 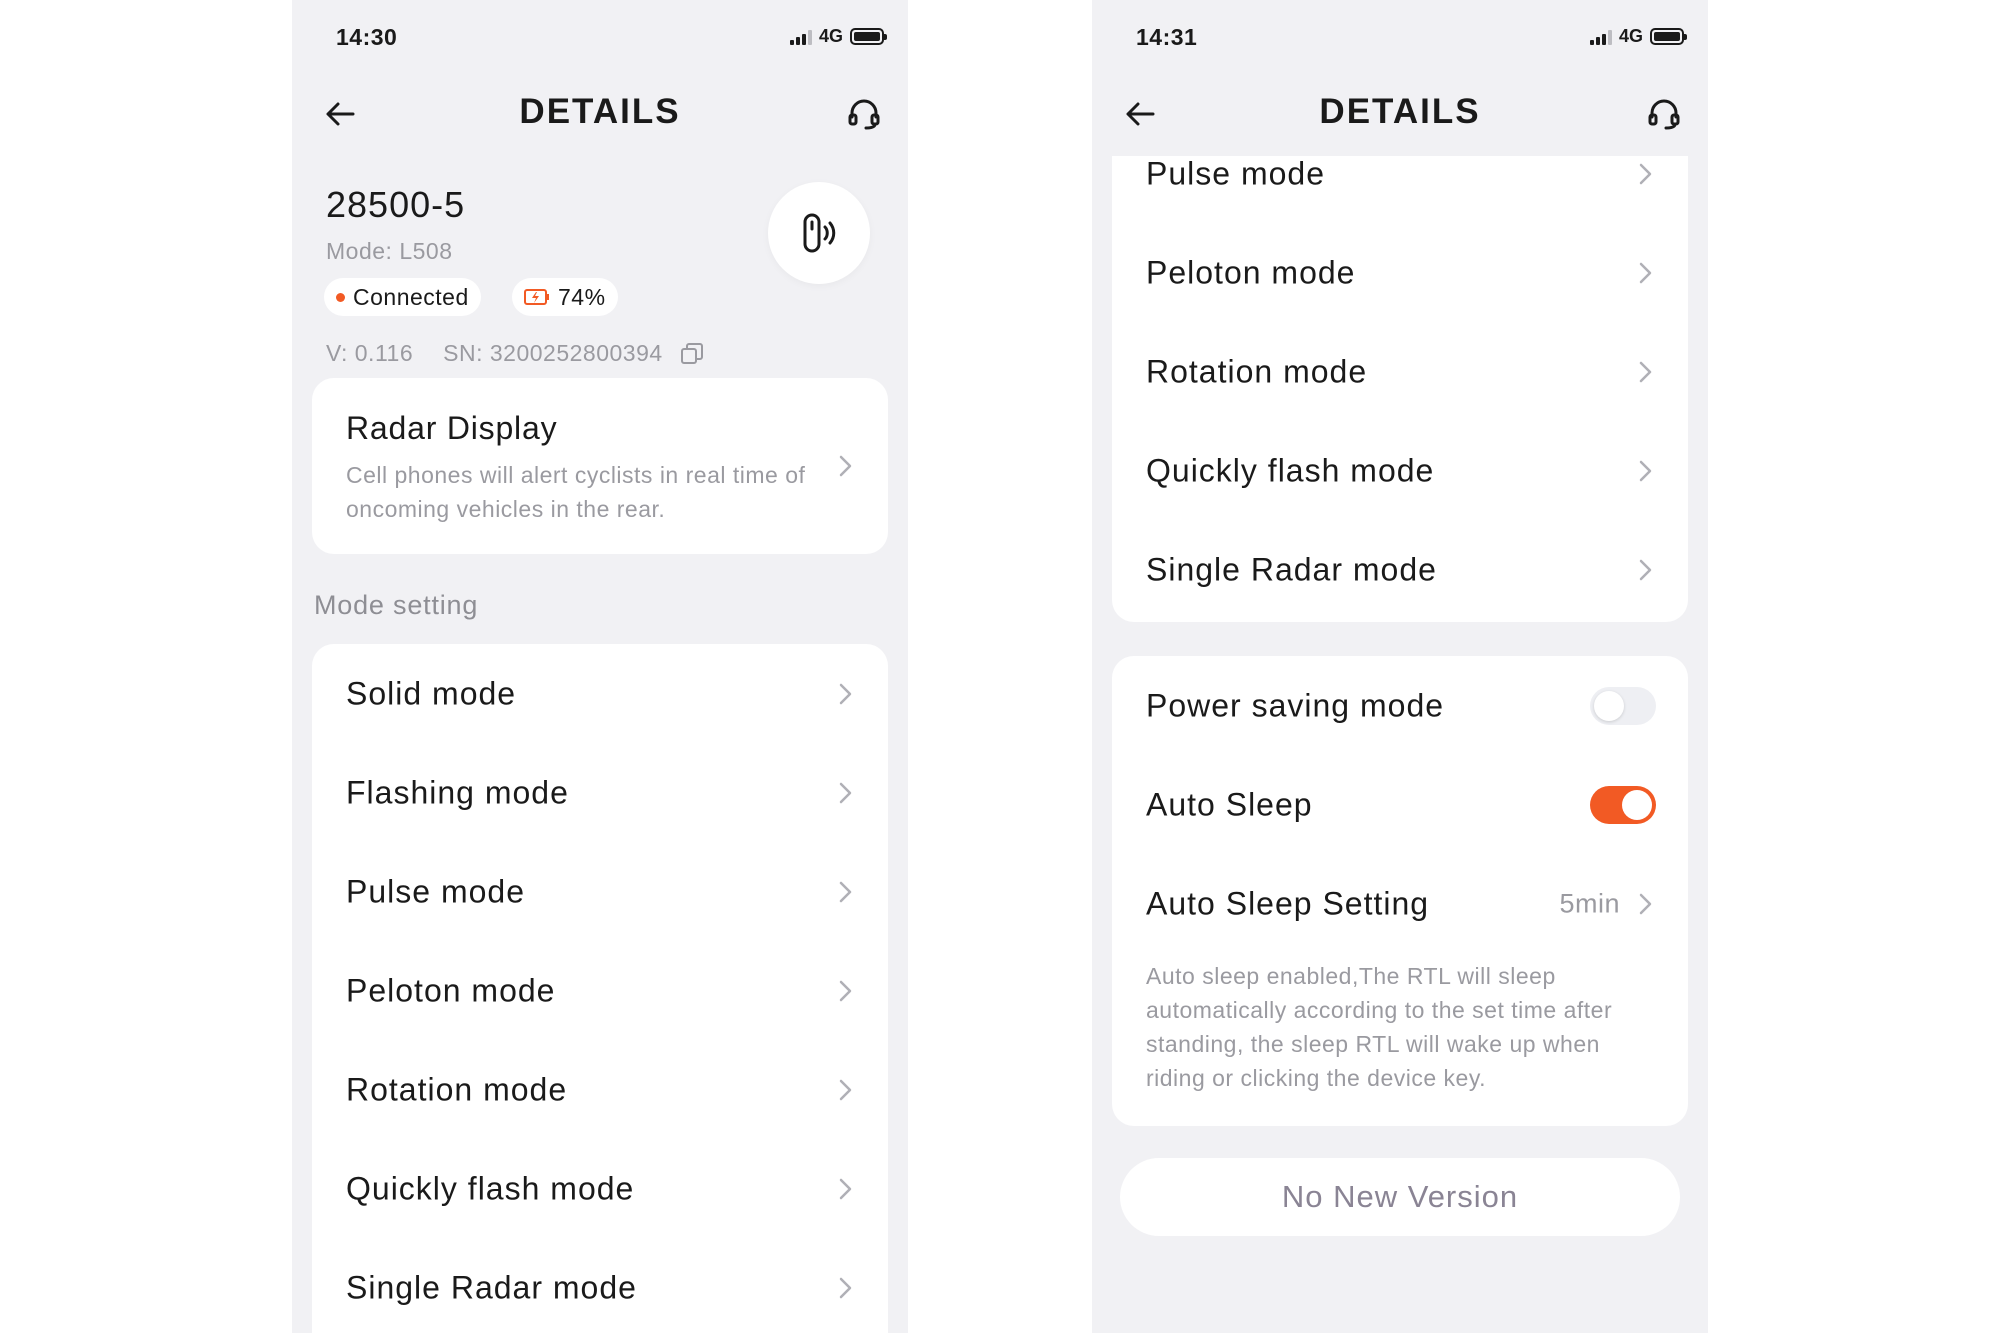 What do you see at coordinates (600, 693) in the screenshot?
I see `mode-item-solid: Solid mode` at bounding box center [600, 693].